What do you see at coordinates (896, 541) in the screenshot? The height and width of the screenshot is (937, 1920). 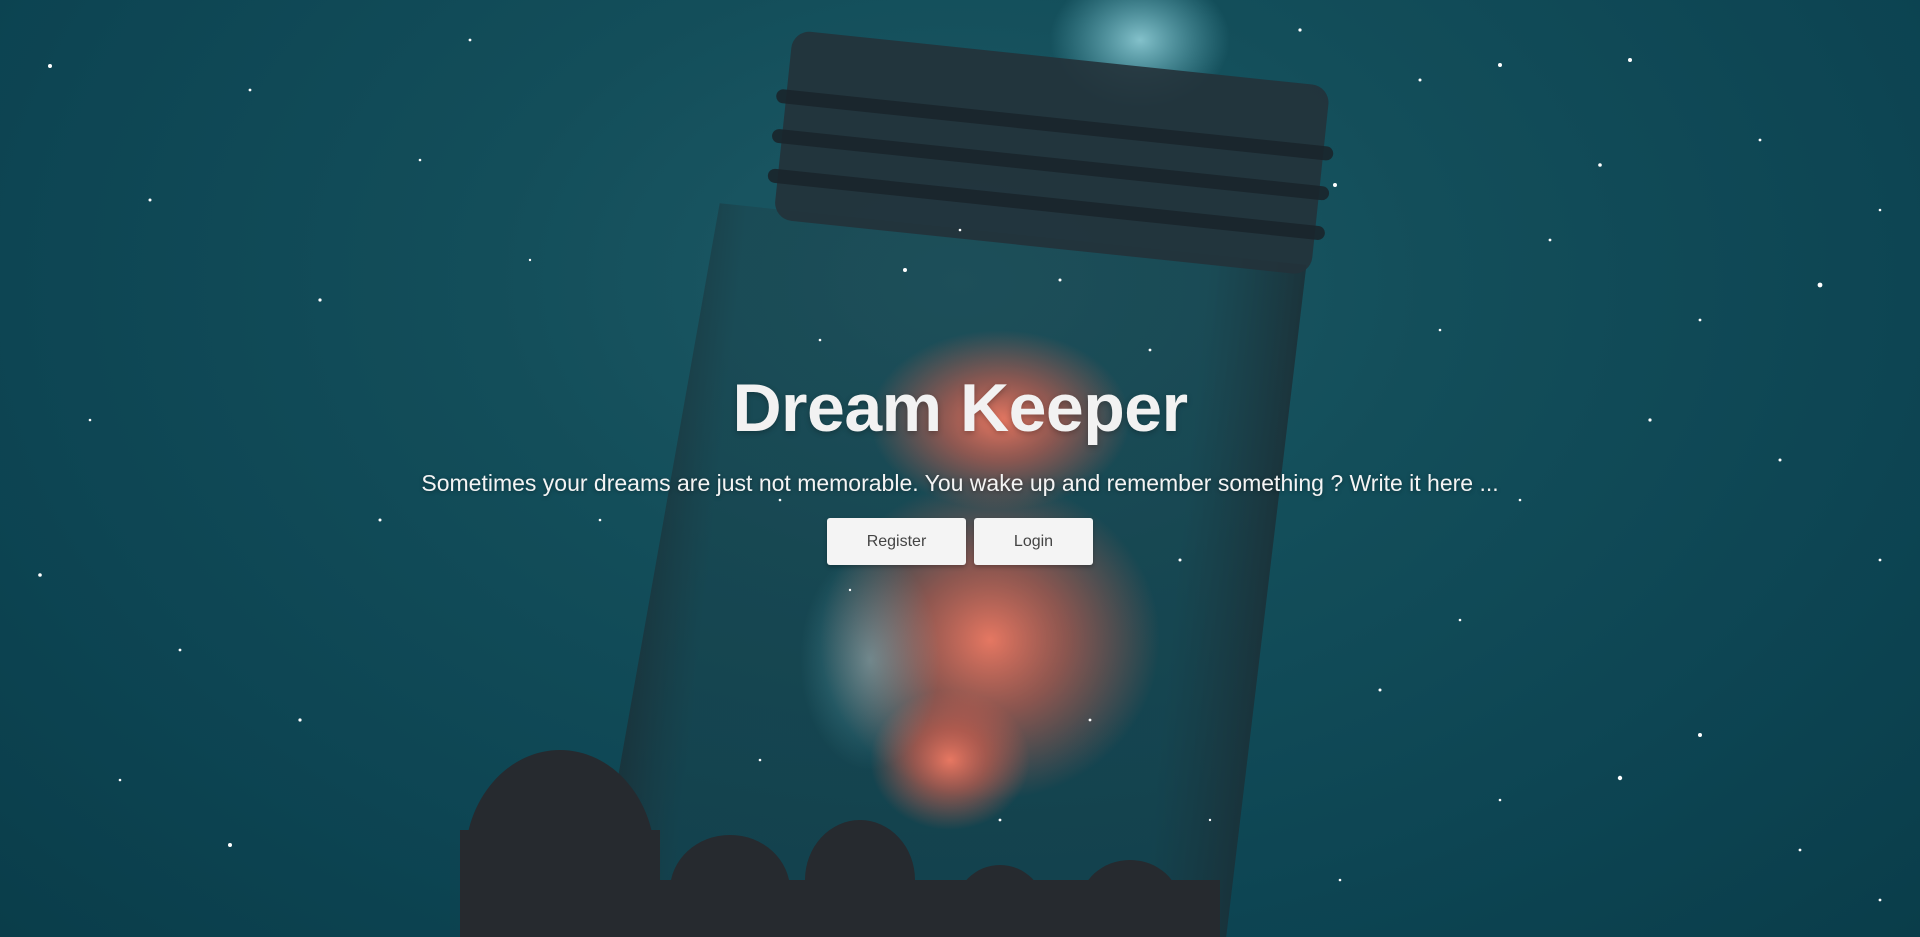 I see `register-button: Register` at bounding box center [896, 541].